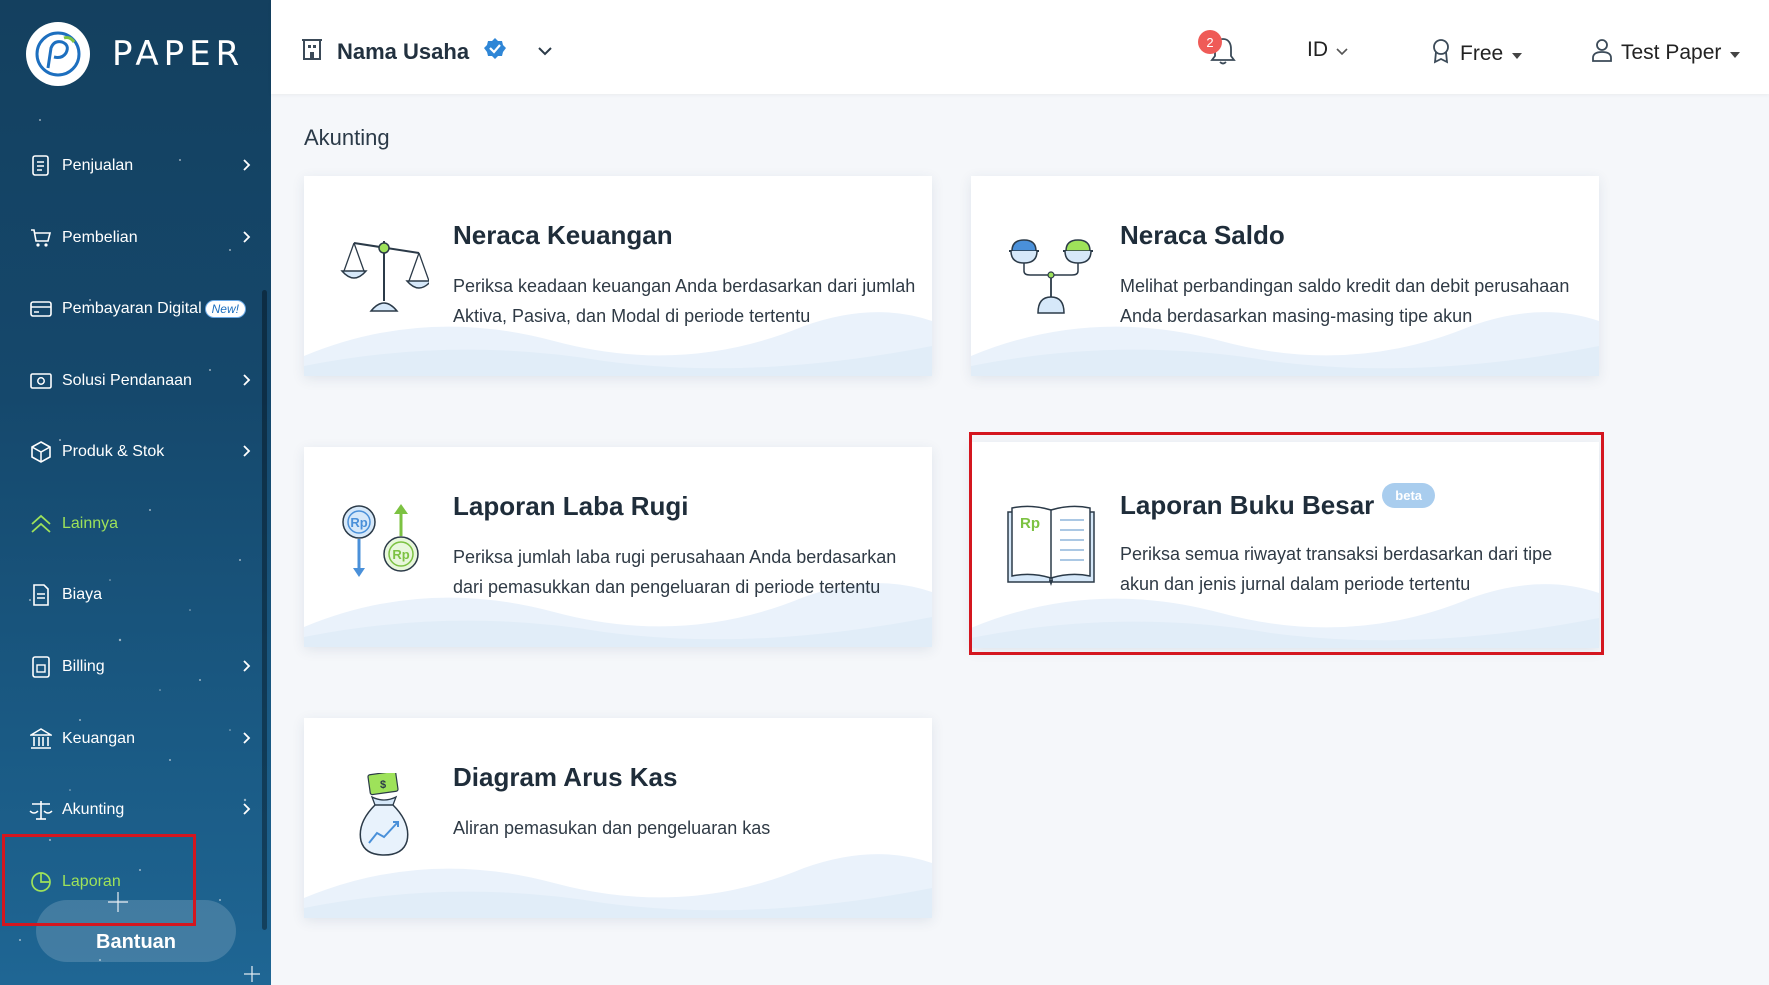 The height and width of the screenshot is (985, 1769). Describe the element at coordinates (58, 54) in the screenshot. I see `paper-logo-icon` at that location.